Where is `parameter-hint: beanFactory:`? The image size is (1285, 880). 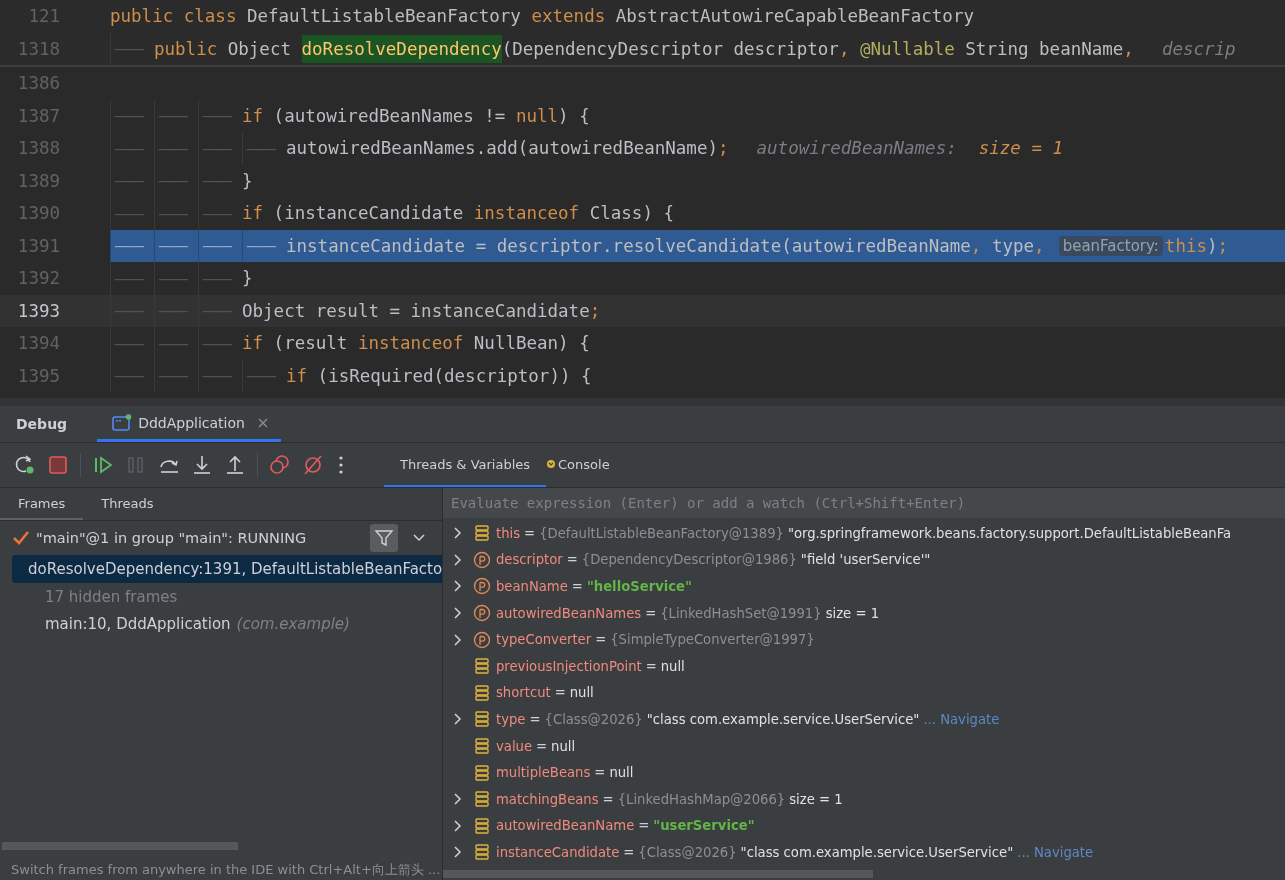 parameter-hint: beanFactory: is located at coordinates (1110, 245).